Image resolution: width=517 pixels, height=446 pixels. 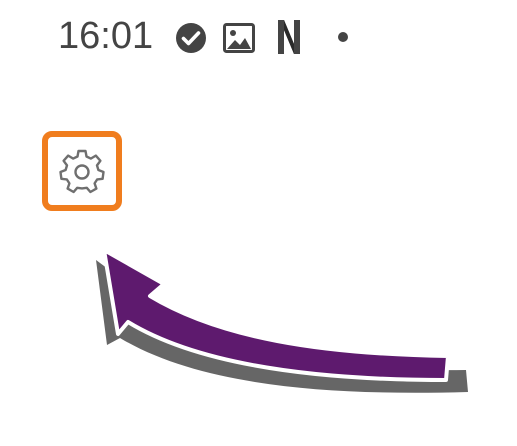 I want to click on gear-icon, so click(x=82, y=171).